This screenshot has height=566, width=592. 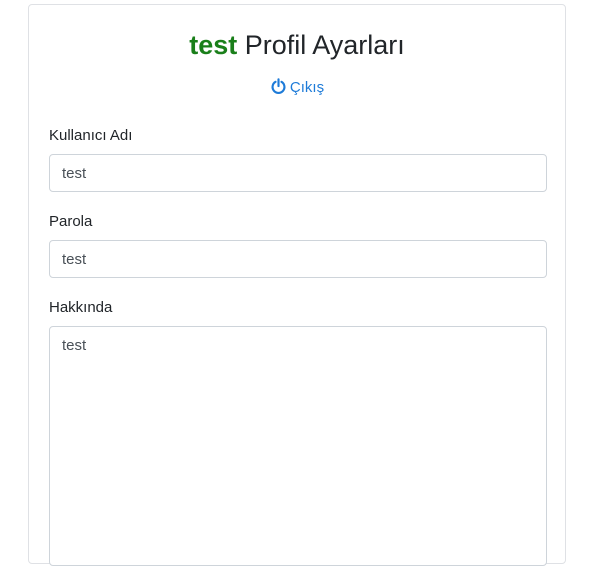 What do you see at coordinates (91, 135) in the screenshot?
I see `username-label: Kullanıcı Adı` at bounding box center [91, 135].